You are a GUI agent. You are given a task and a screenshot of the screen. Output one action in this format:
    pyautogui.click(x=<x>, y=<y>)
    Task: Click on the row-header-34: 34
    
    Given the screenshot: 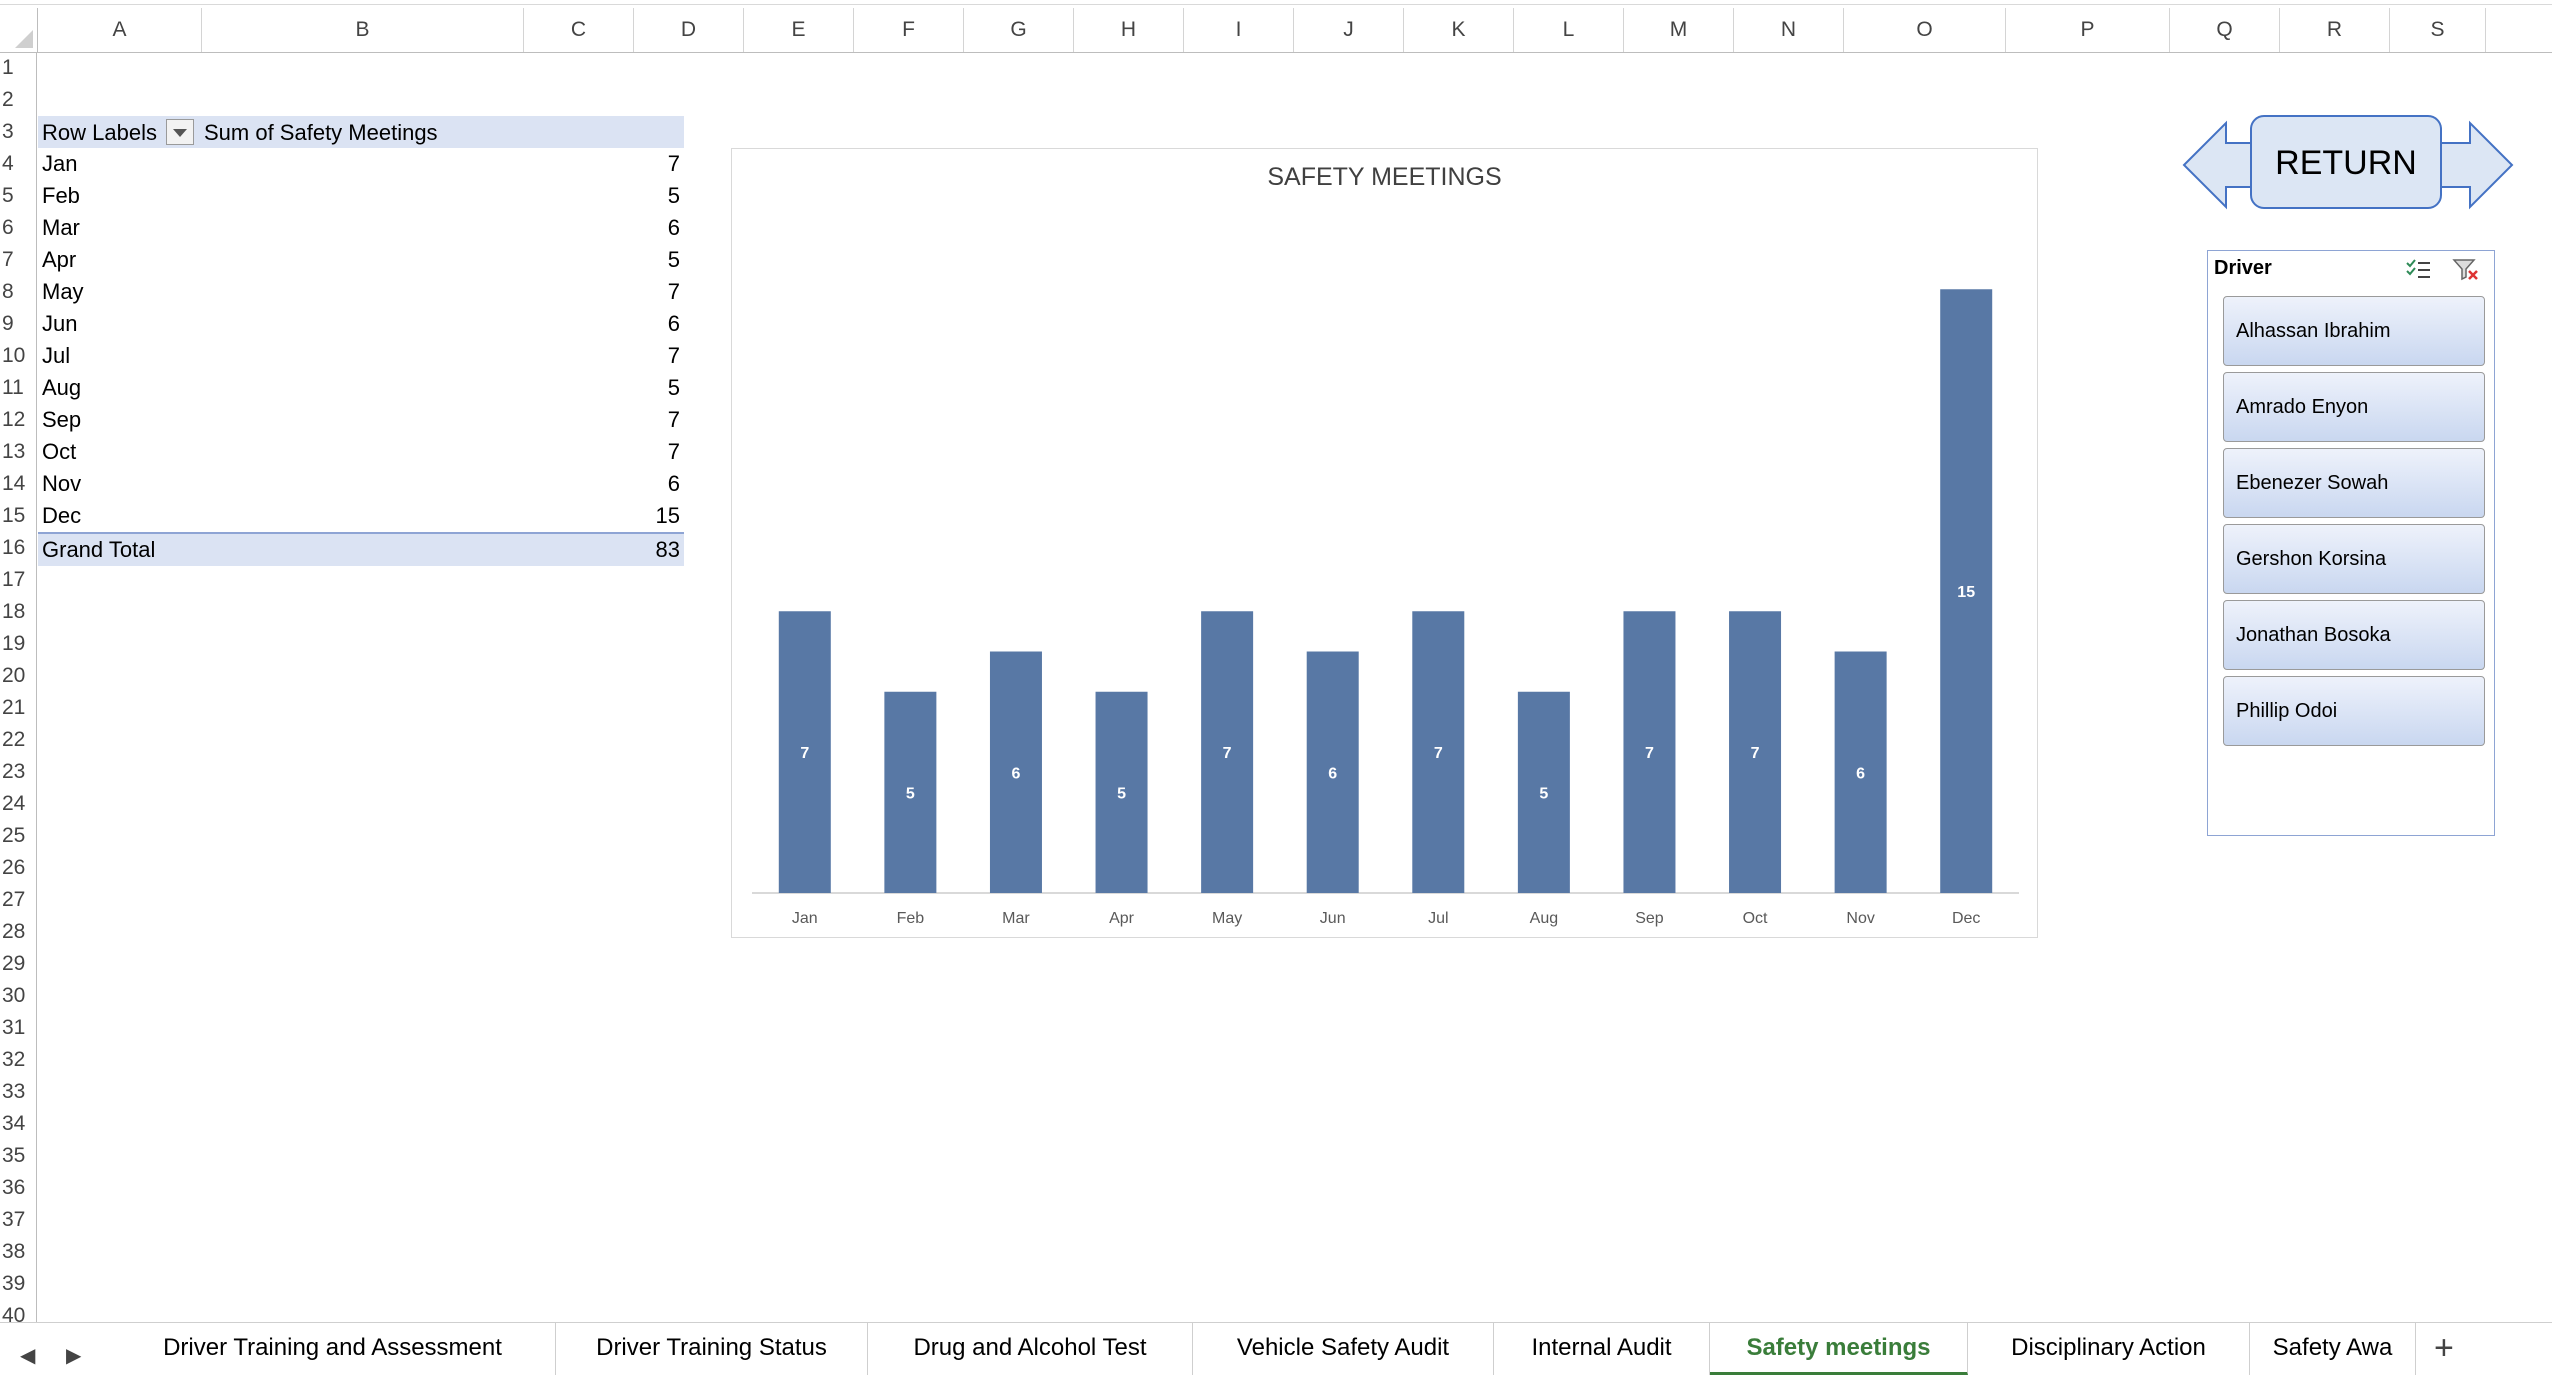 What is the action you would take?
    pyautogui.click(x=18, y=1124)
    